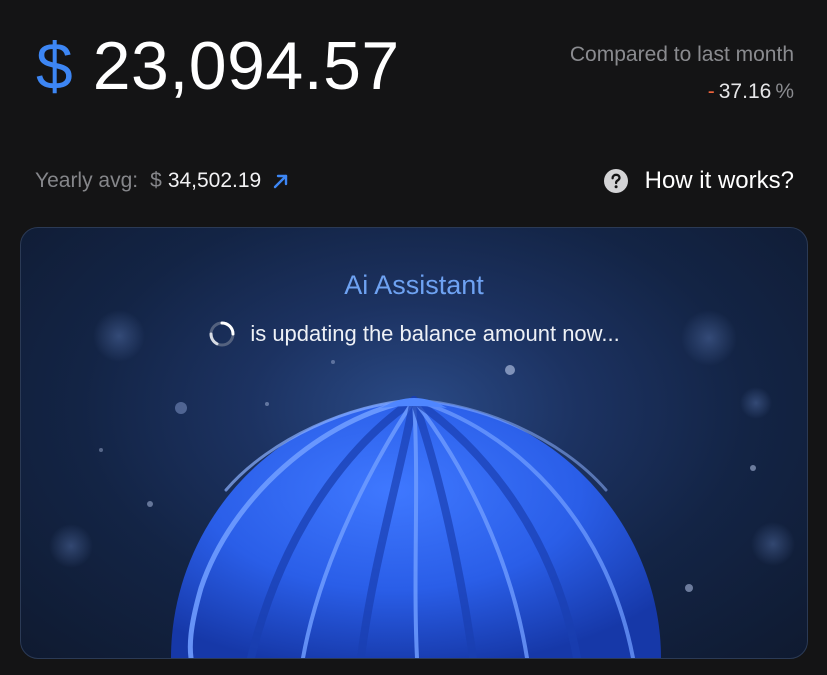  What do you see at coordinates (784, 92) in the screenshot?
I see `comparison-unit: %` at bounding box center [784, 92].